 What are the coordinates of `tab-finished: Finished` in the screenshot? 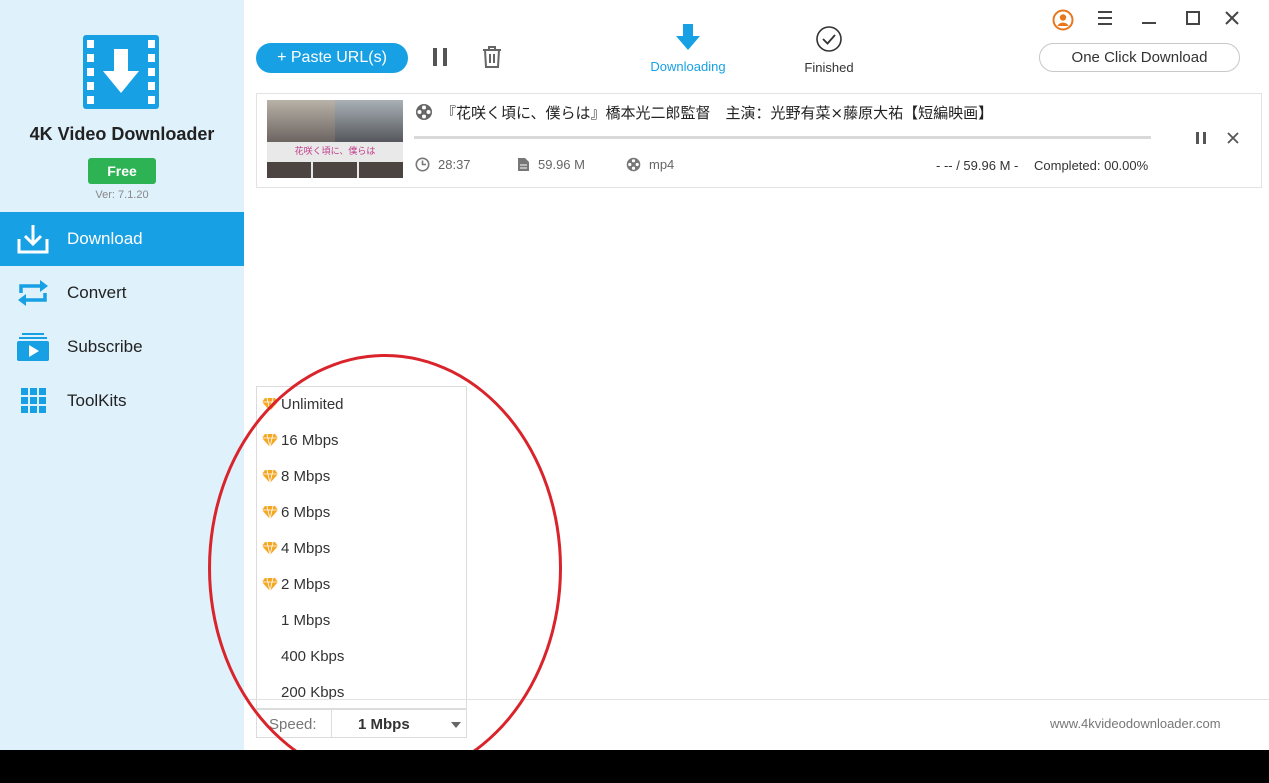 It's located at (829, 50).